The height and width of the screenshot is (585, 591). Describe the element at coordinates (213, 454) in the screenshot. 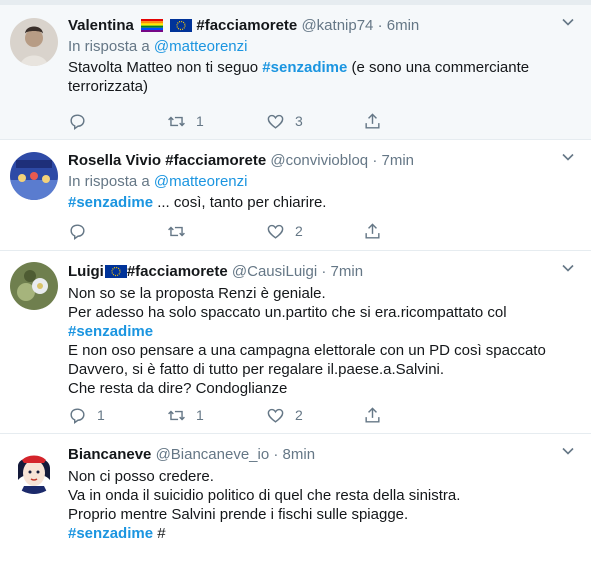

I see `user-handle: @Biancaneve_io` at that location.